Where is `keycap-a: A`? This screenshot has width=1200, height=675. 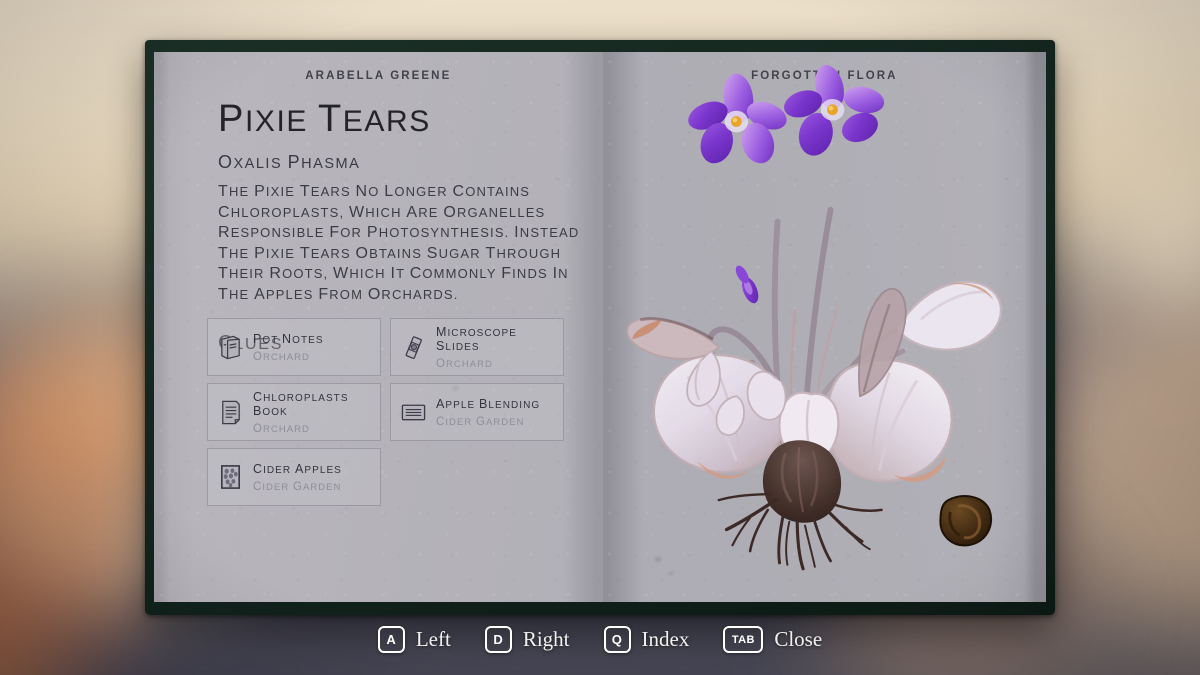
keycap-a: A is located at coordinates (391, 639).